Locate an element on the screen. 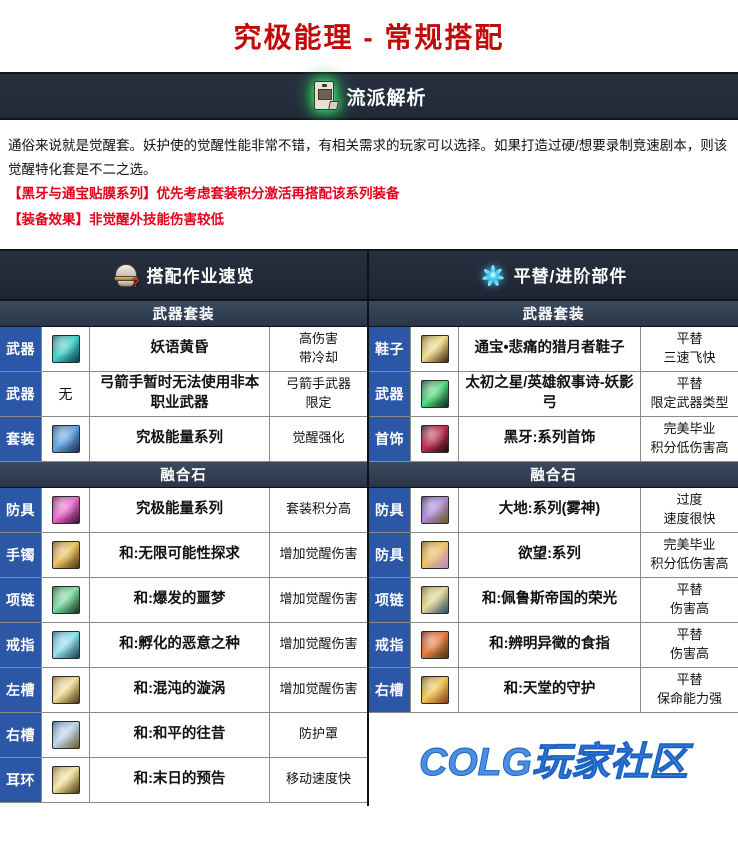  row-item-name: 大地:系列(雾神) is located at coordinates (550, 509).